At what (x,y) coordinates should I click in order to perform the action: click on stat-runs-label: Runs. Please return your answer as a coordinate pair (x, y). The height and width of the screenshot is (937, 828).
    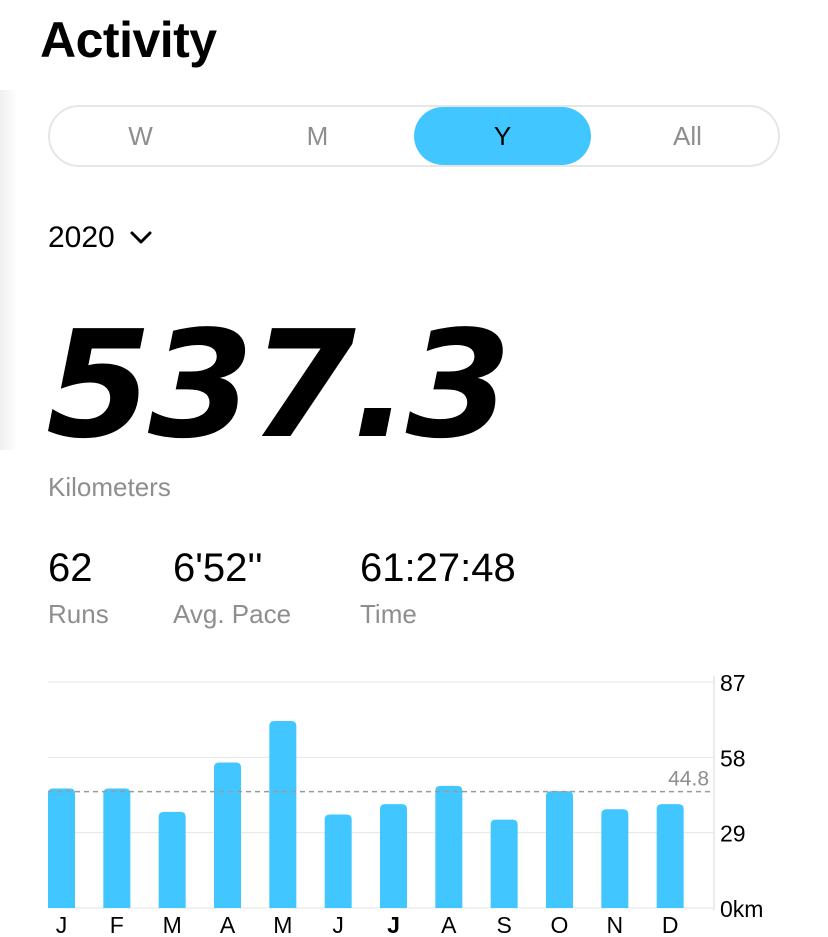
    Looking at the image, I should click on (78, 614).